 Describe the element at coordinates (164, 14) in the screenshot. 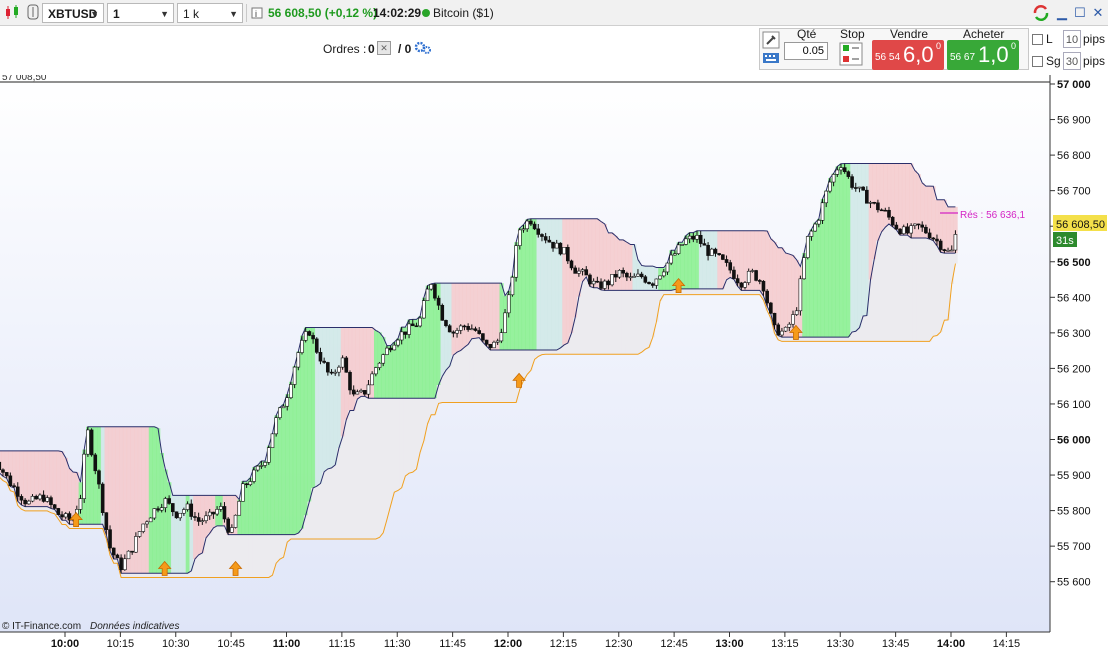

I see `chevron-down-icon: ▼` at that location.